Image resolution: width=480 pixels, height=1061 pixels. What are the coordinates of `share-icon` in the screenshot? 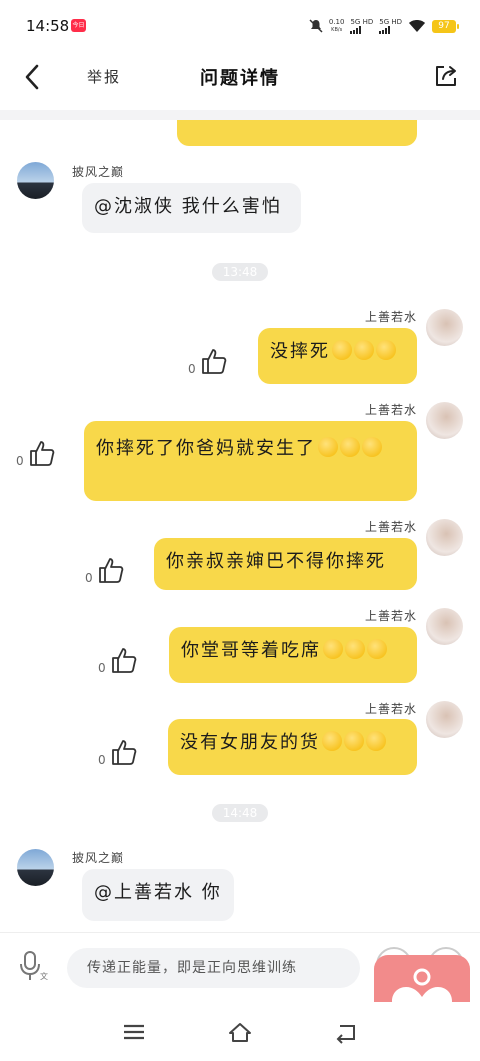 It's located at (446, 76).